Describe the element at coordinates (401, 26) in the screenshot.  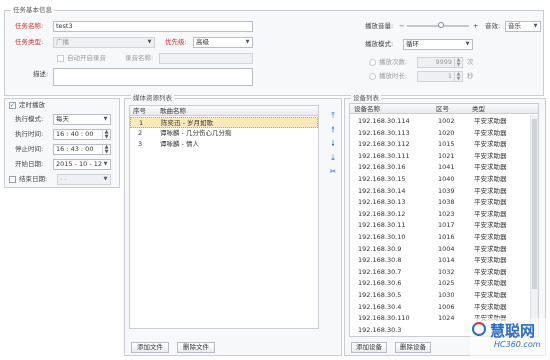
I see `volume-down-icon: −` at that location.